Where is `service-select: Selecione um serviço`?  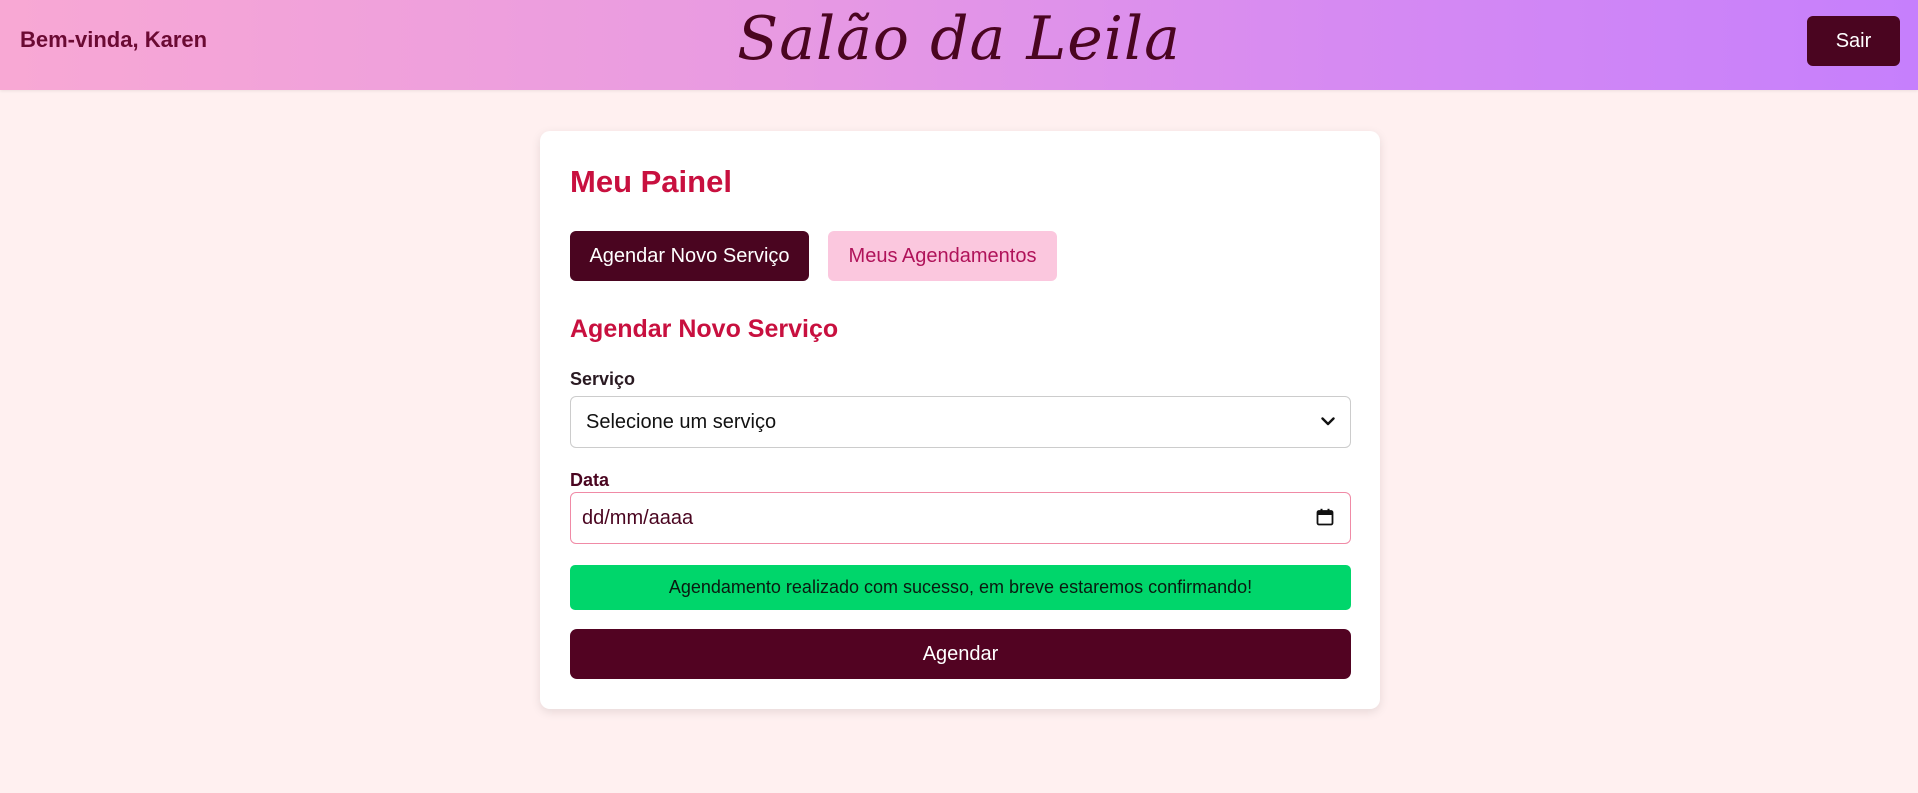
service-select: Selecione um serviço is located at coordinates (960, 422).